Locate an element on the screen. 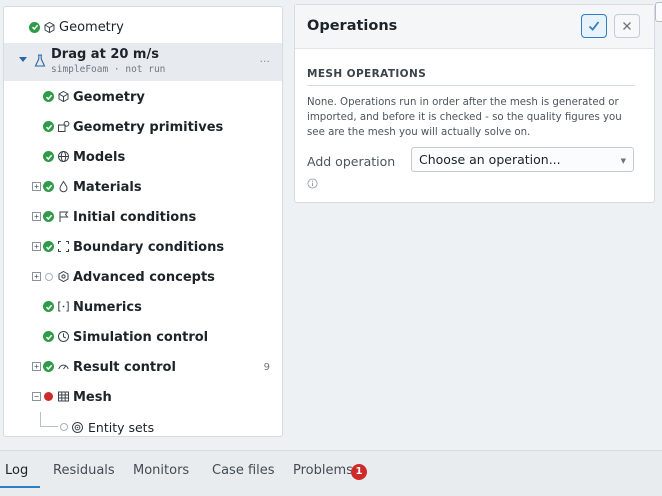 The image size is (662, 496). close-button is located at coordinates (627, 26).